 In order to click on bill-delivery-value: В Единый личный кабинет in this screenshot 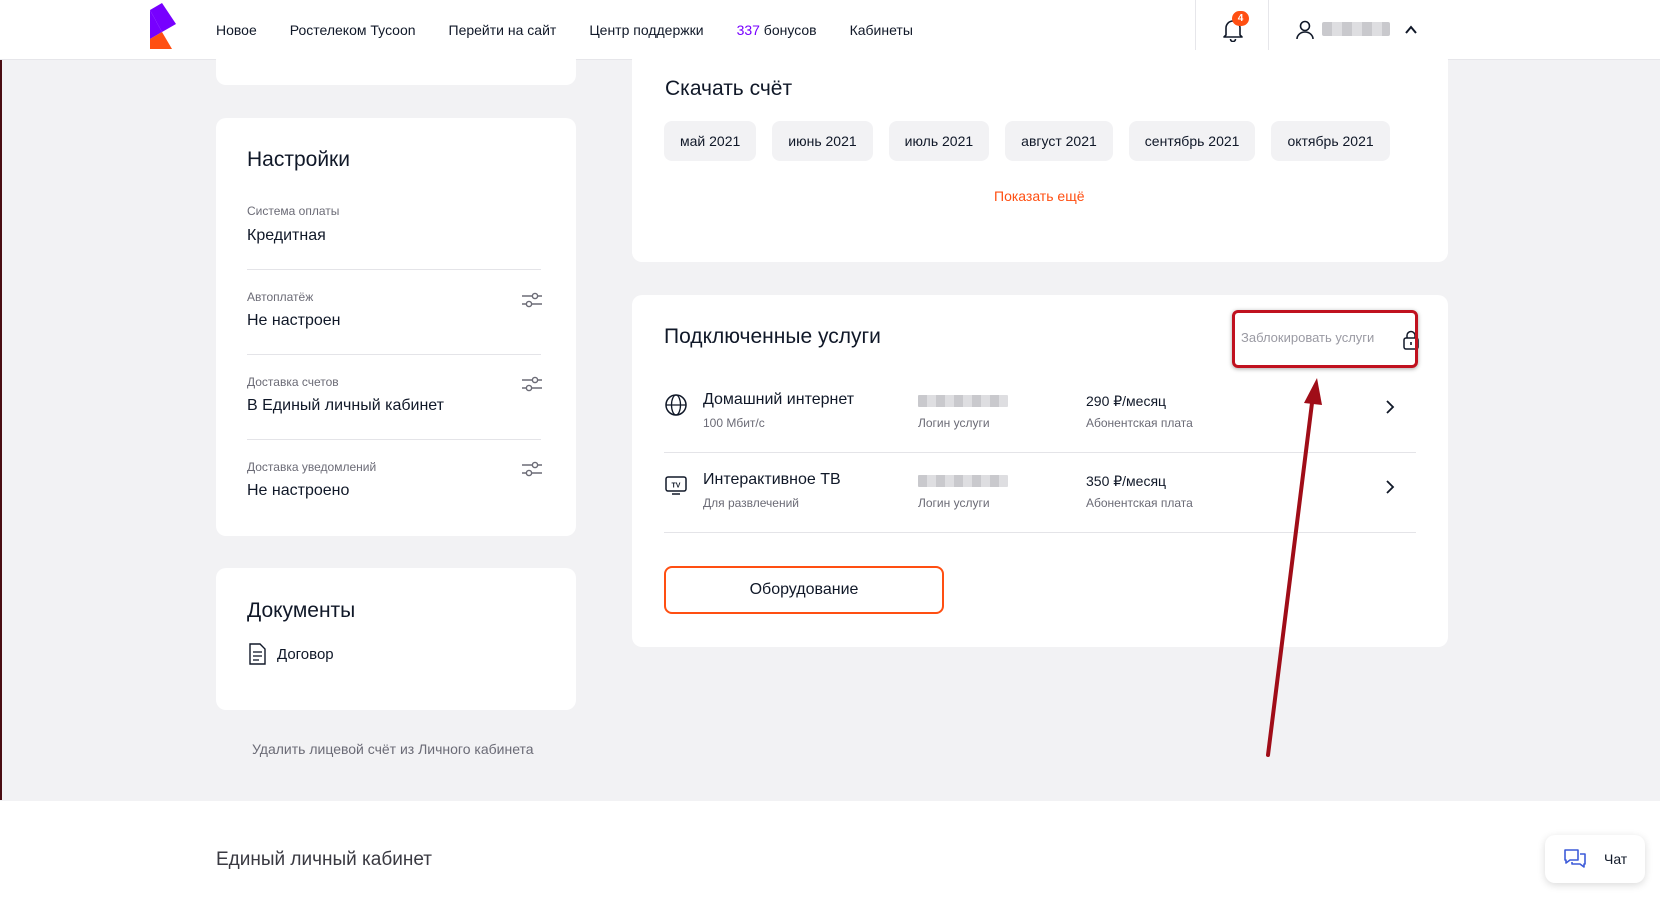, I will do `click(345, 405)`.